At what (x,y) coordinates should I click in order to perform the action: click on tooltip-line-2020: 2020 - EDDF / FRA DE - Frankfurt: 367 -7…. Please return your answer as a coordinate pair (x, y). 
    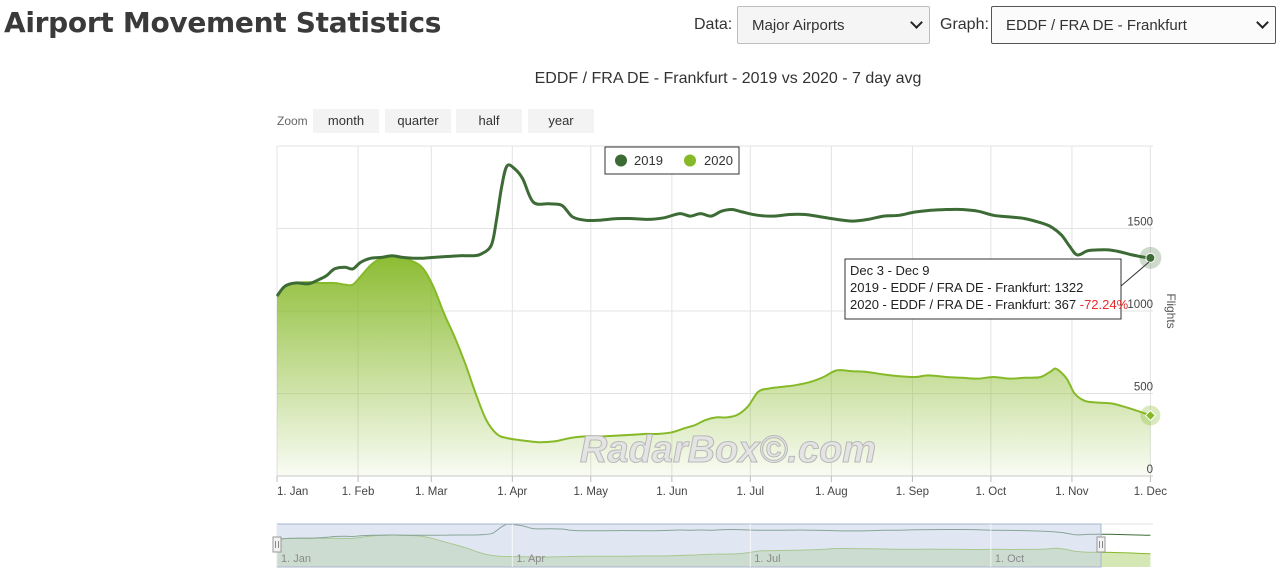
    Looking at the image, I should click on (989, 304).